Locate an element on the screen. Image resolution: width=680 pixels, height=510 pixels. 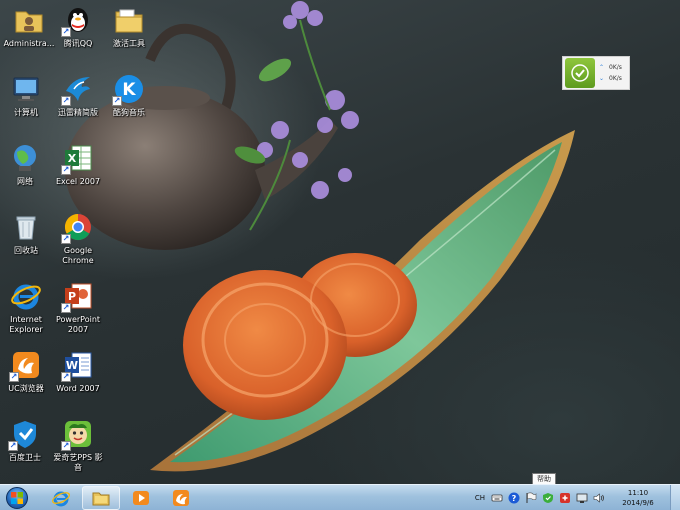
desktop-icon-kugou: K ↗ 酷狗音乐 is located at coordinates (129, 95).